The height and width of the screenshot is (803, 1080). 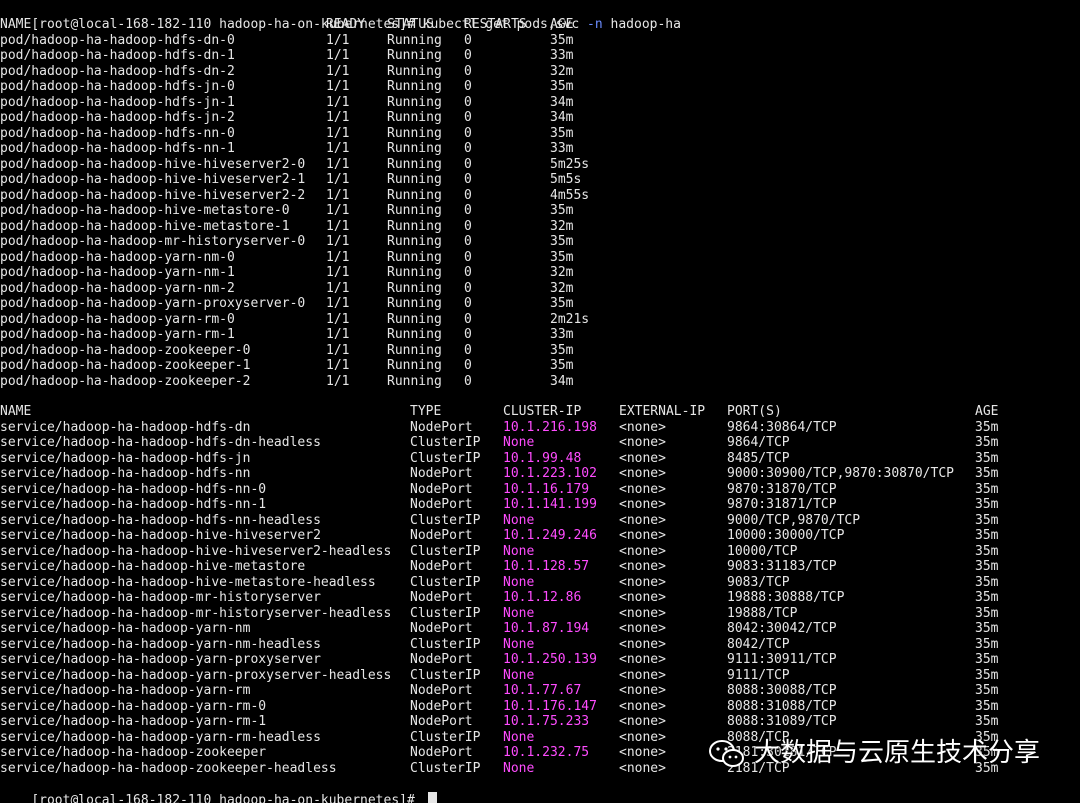 I want to click on pod-cell: pod/hadoop-ha-hadoop-yarn-proxyserver-0, so click(x=153, y=303).